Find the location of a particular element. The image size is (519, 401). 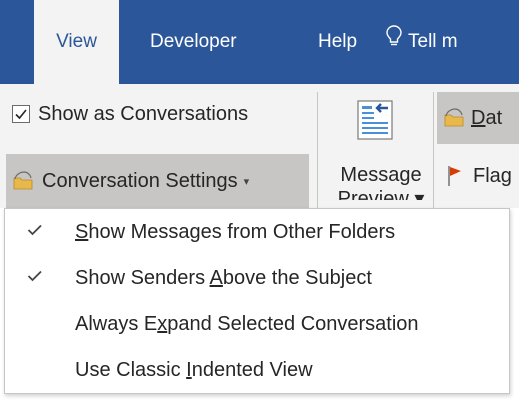

message-preview-label: Message is located at coordinates (381, 175).